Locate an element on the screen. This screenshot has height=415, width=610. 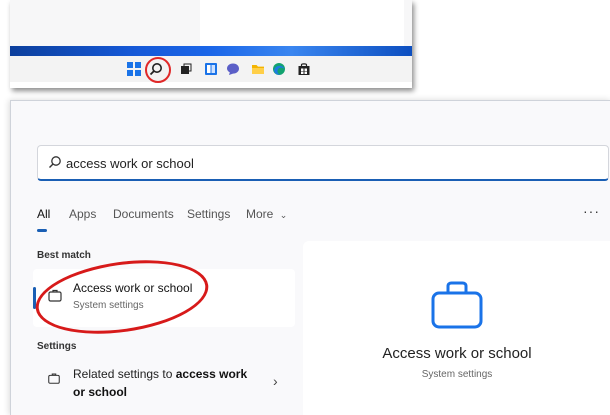
tab-apps: Apps is located at coordinates (82, 214).